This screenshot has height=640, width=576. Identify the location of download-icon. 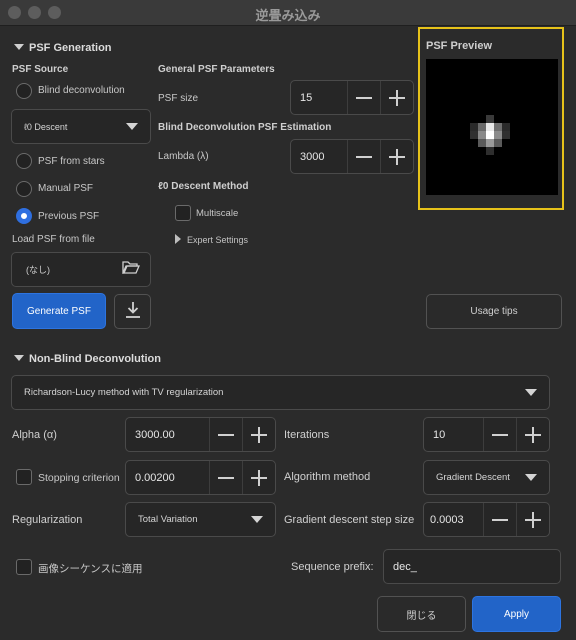
(133, 311).